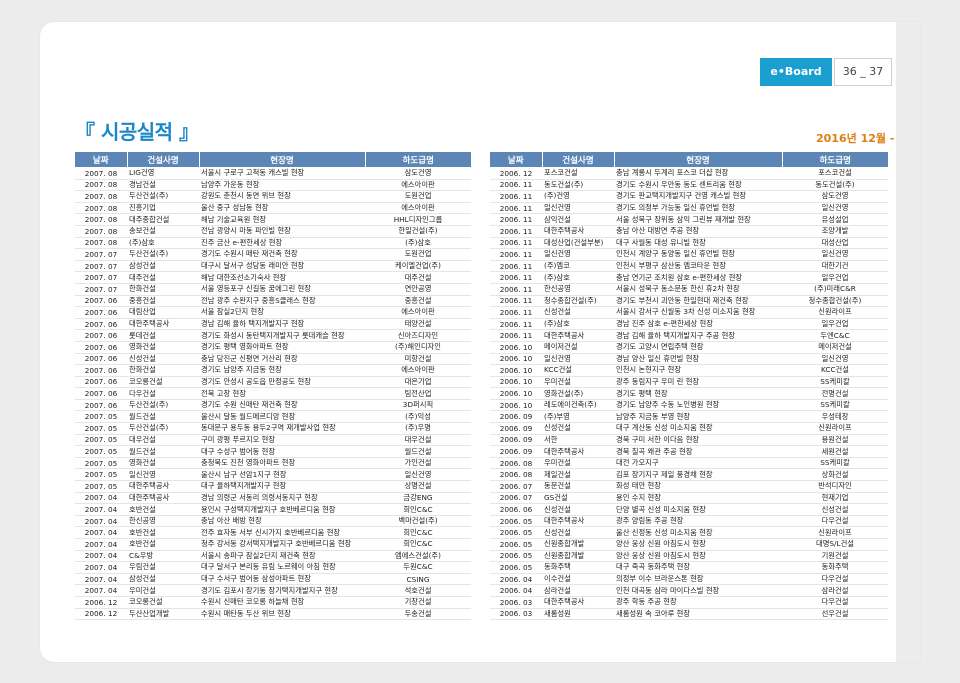 This screenshot has height=683, width=960. Describe the element at coordinates (418, 602) in the screenshot. I see `cell-subcontractor: 기창건설` at that location.